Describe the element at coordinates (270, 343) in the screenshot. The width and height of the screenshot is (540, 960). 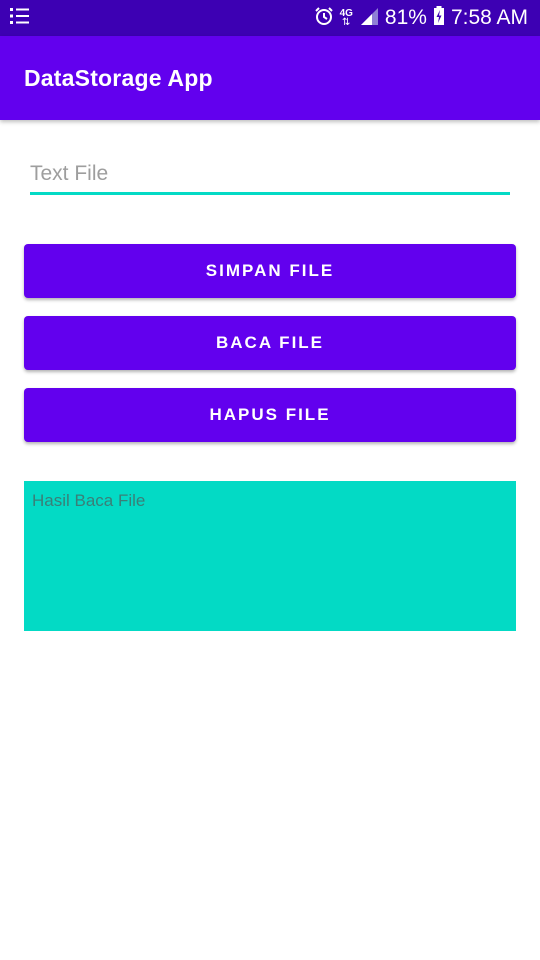
I see `read-file-button: BACA FILE` at that location.